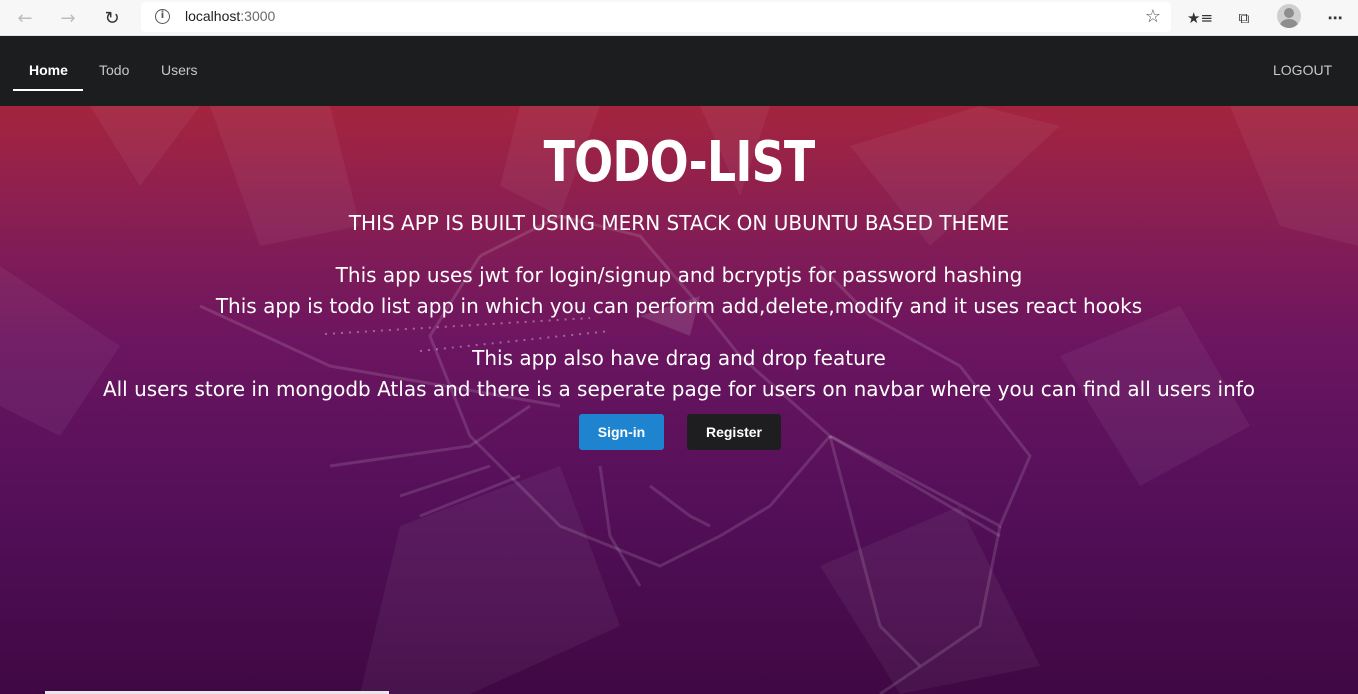 This screenshot has height=694, width=1358. I want to click on logout-link: LOGOUT, so click(1302, 70).